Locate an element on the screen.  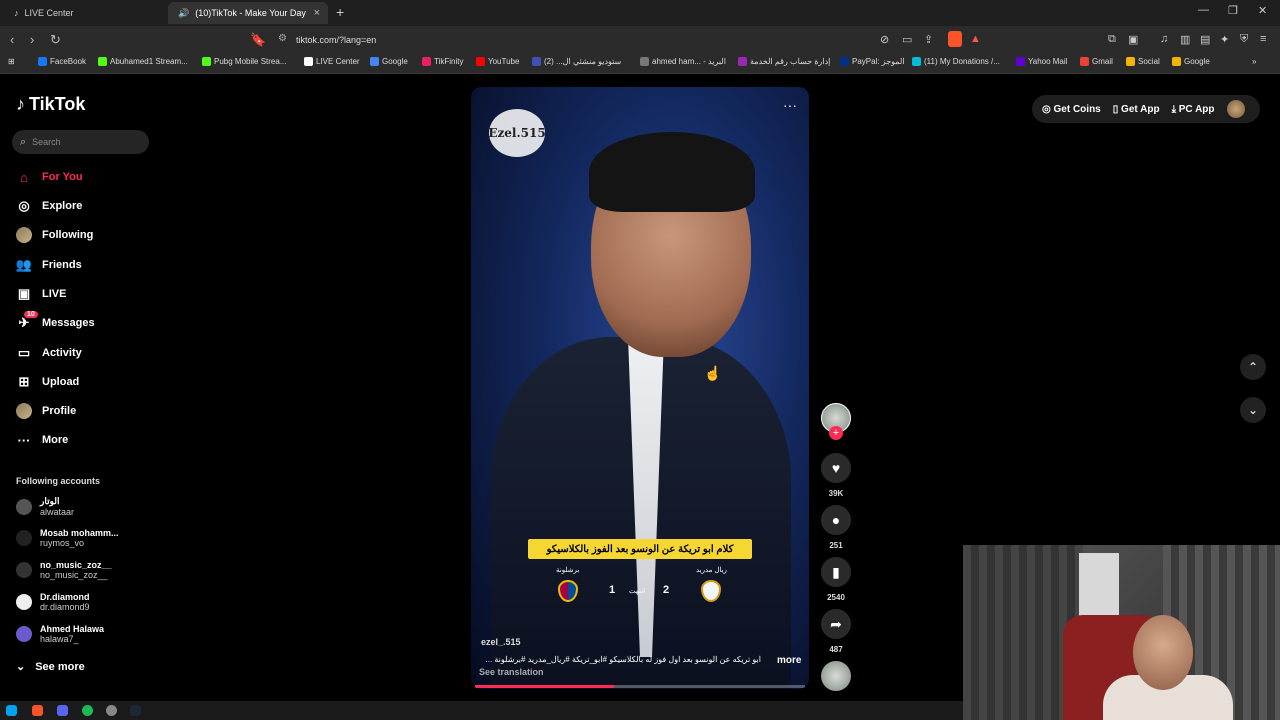
spotify-taskbar-icon is located at coordinates (87, 710).